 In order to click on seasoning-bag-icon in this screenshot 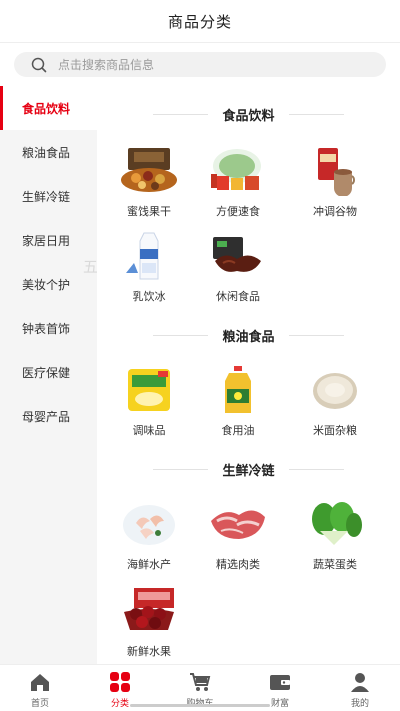, I will do `click(149, 390)`.